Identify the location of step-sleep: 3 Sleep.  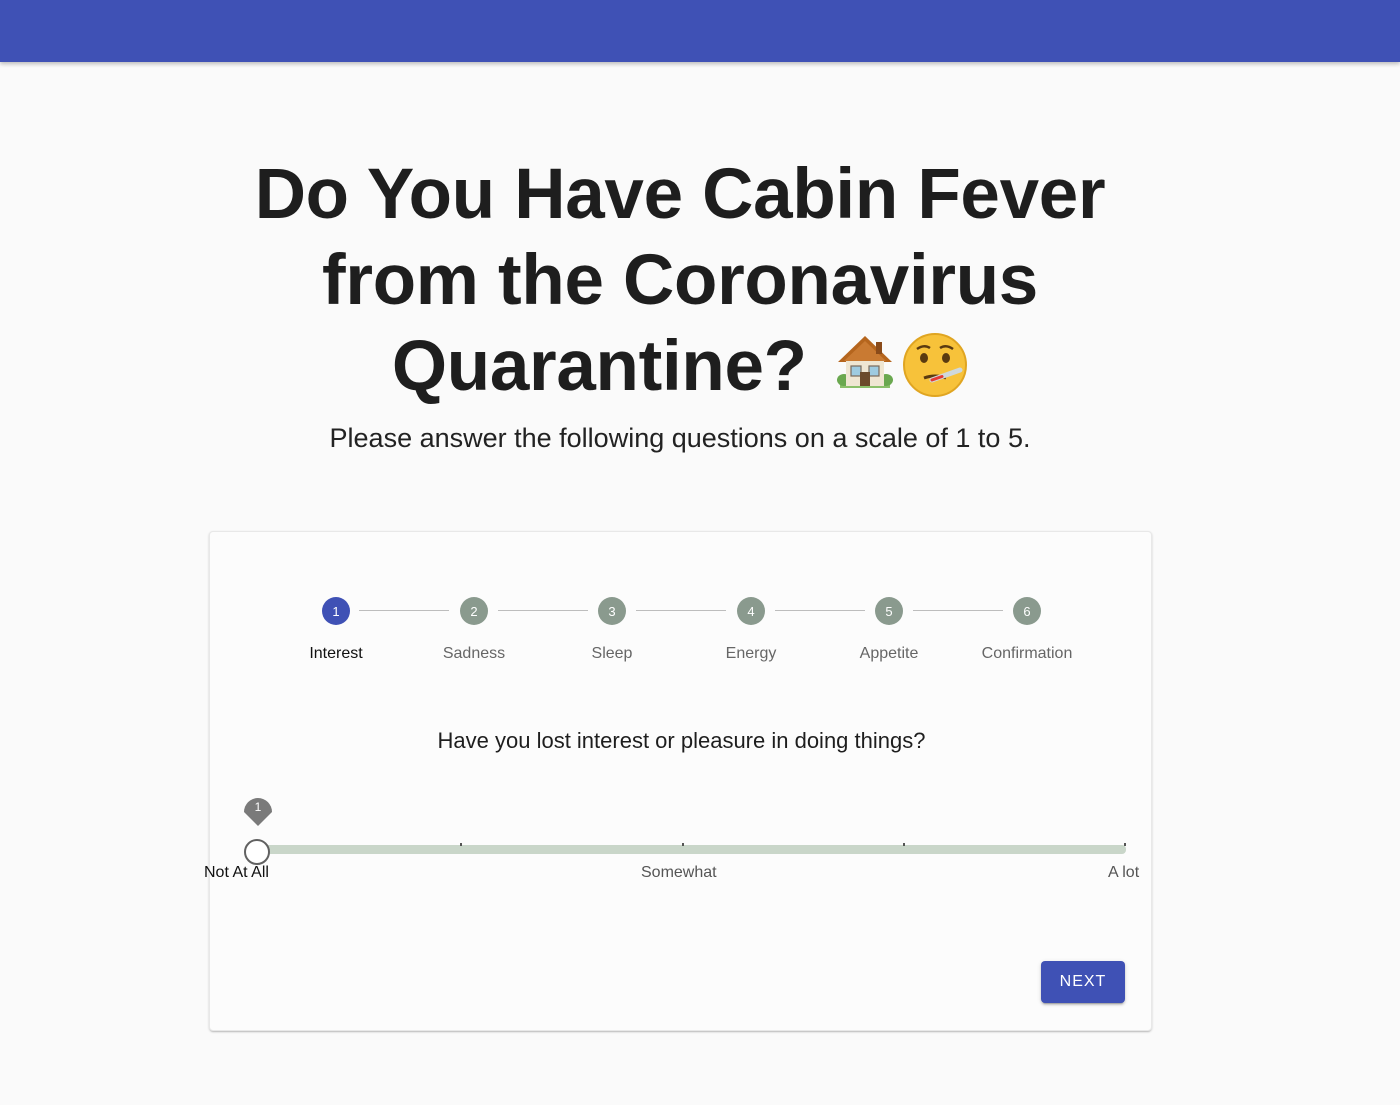
(612, 630).